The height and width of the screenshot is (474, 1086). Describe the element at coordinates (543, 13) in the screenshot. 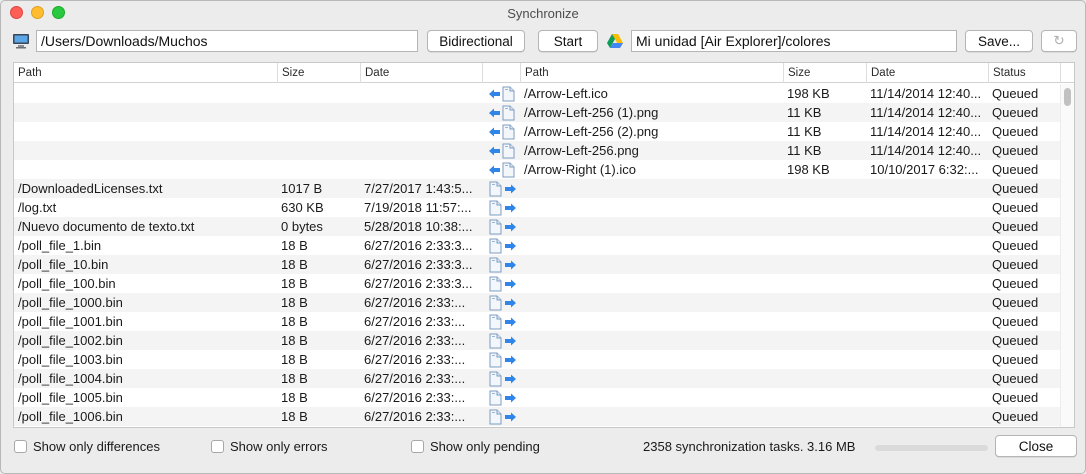

I see `window-title: Synchronize` at that location.